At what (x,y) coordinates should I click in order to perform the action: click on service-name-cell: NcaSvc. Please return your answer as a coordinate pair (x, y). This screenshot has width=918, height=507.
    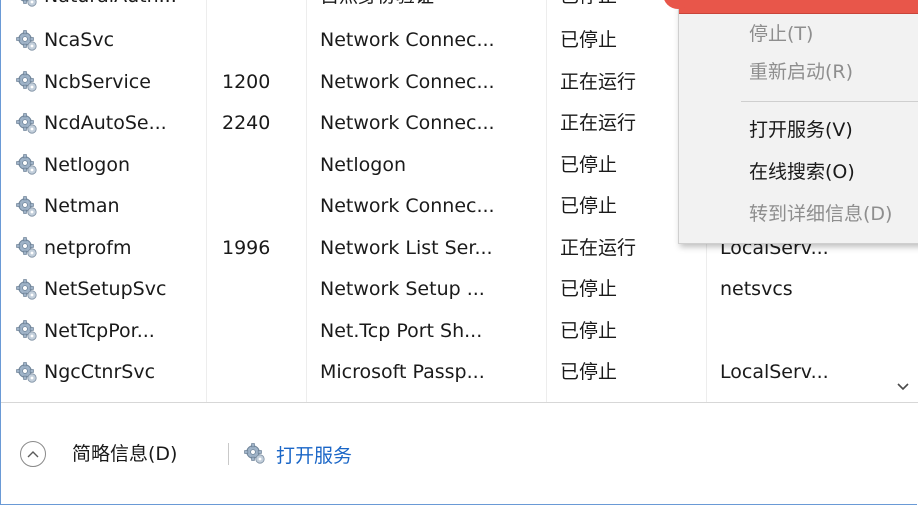
    Looking at the image, I should click on (111, 40).